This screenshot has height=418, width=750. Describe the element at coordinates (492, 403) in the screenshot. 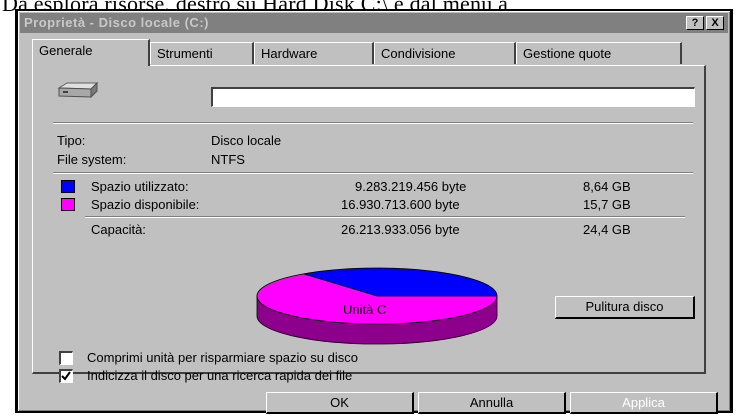

I see `cancel-button: Annulla` at that location.